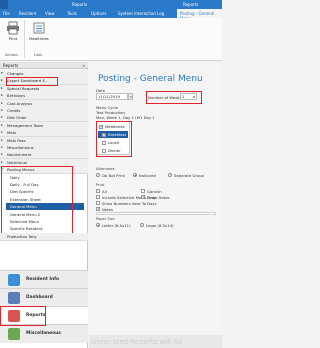 Image resolution: width=320 pixels, height=348 pixels. I want to click on date-field: 11/11/2019, so click(112, 96).